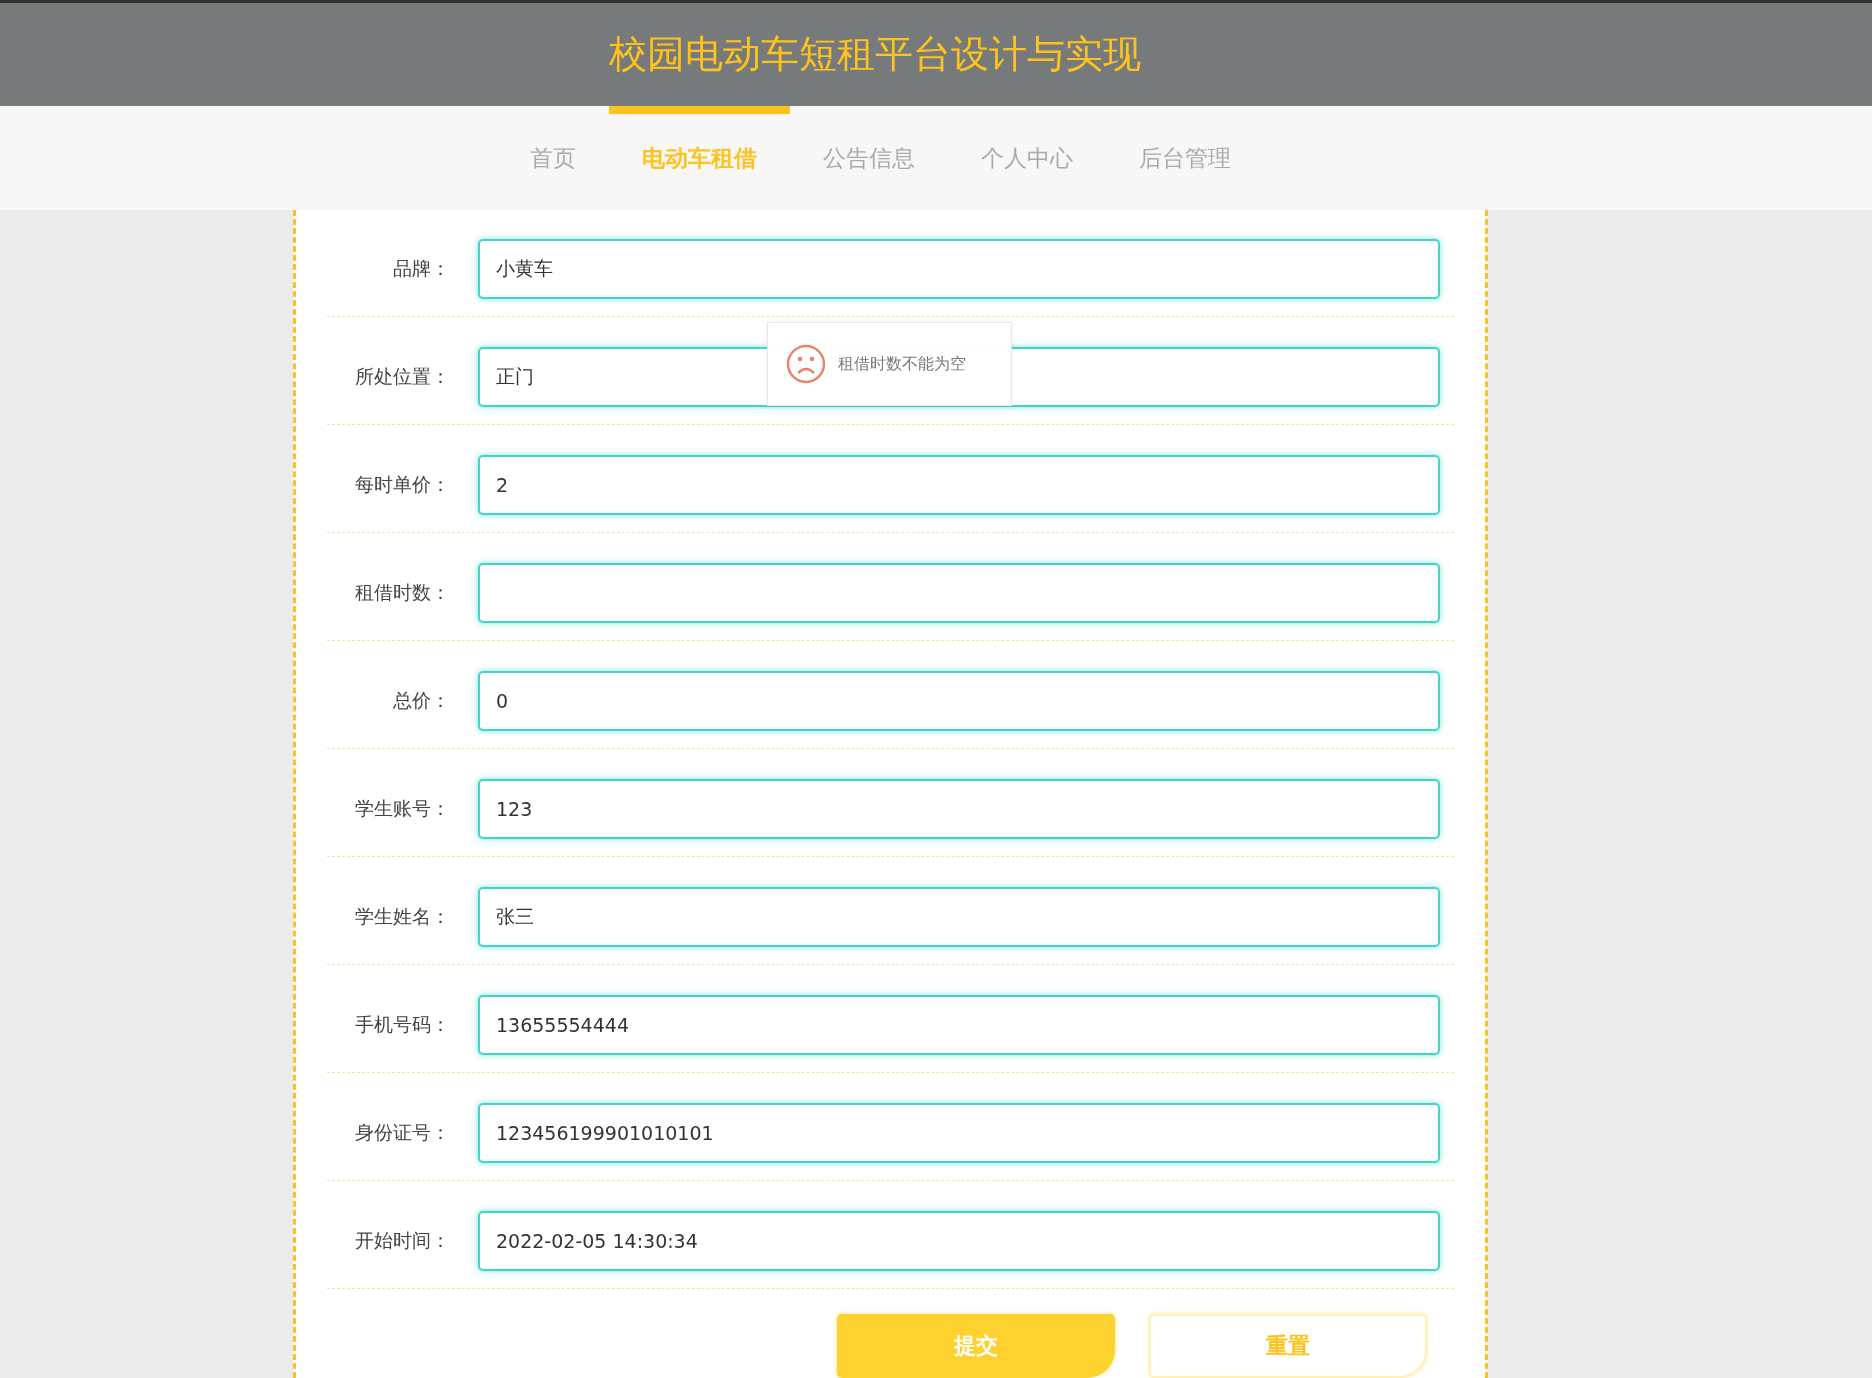 This screenshot has width=1872, height=1378. I want to click on text-field: 123456199901010101, so click(959, 1133).